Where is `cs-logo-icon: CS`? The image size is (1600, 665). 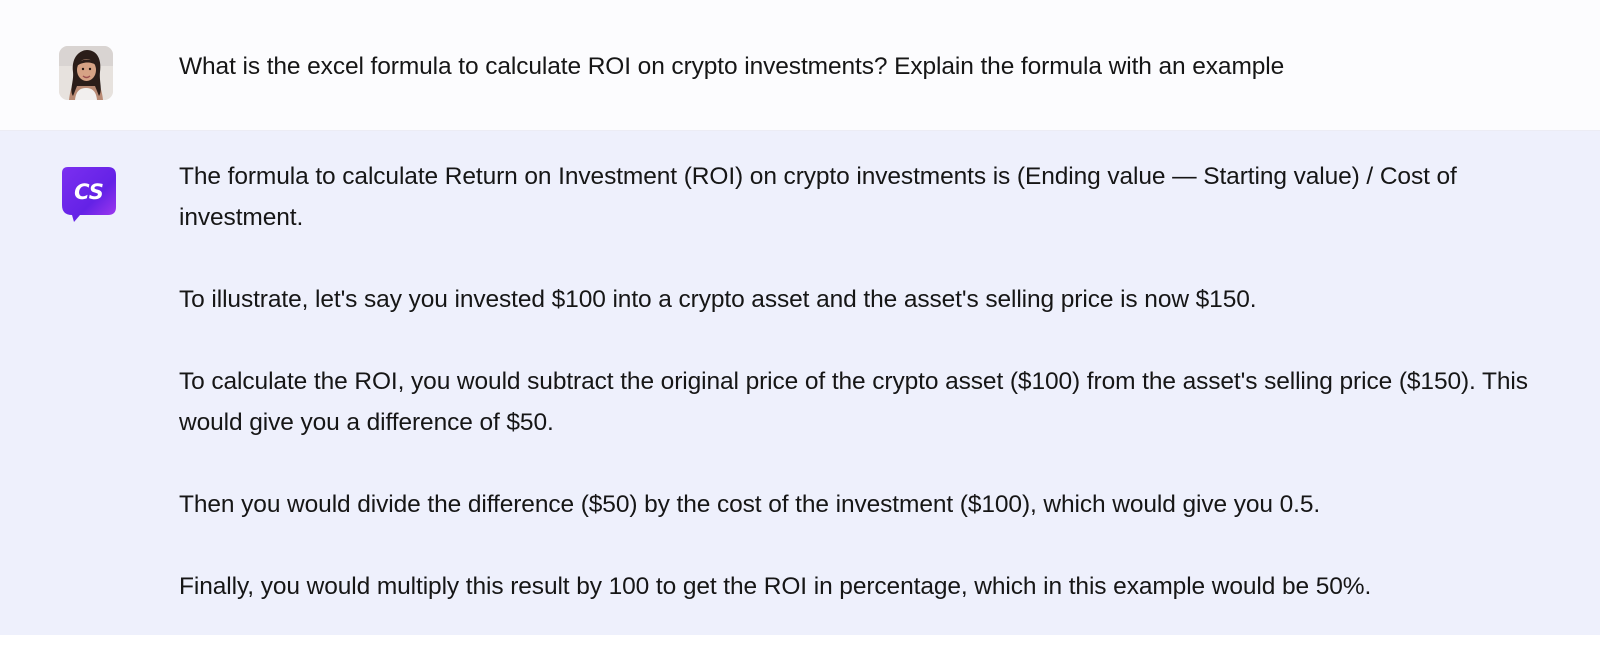
cs-logo-icon: CS is located at coordinates (89, 194).